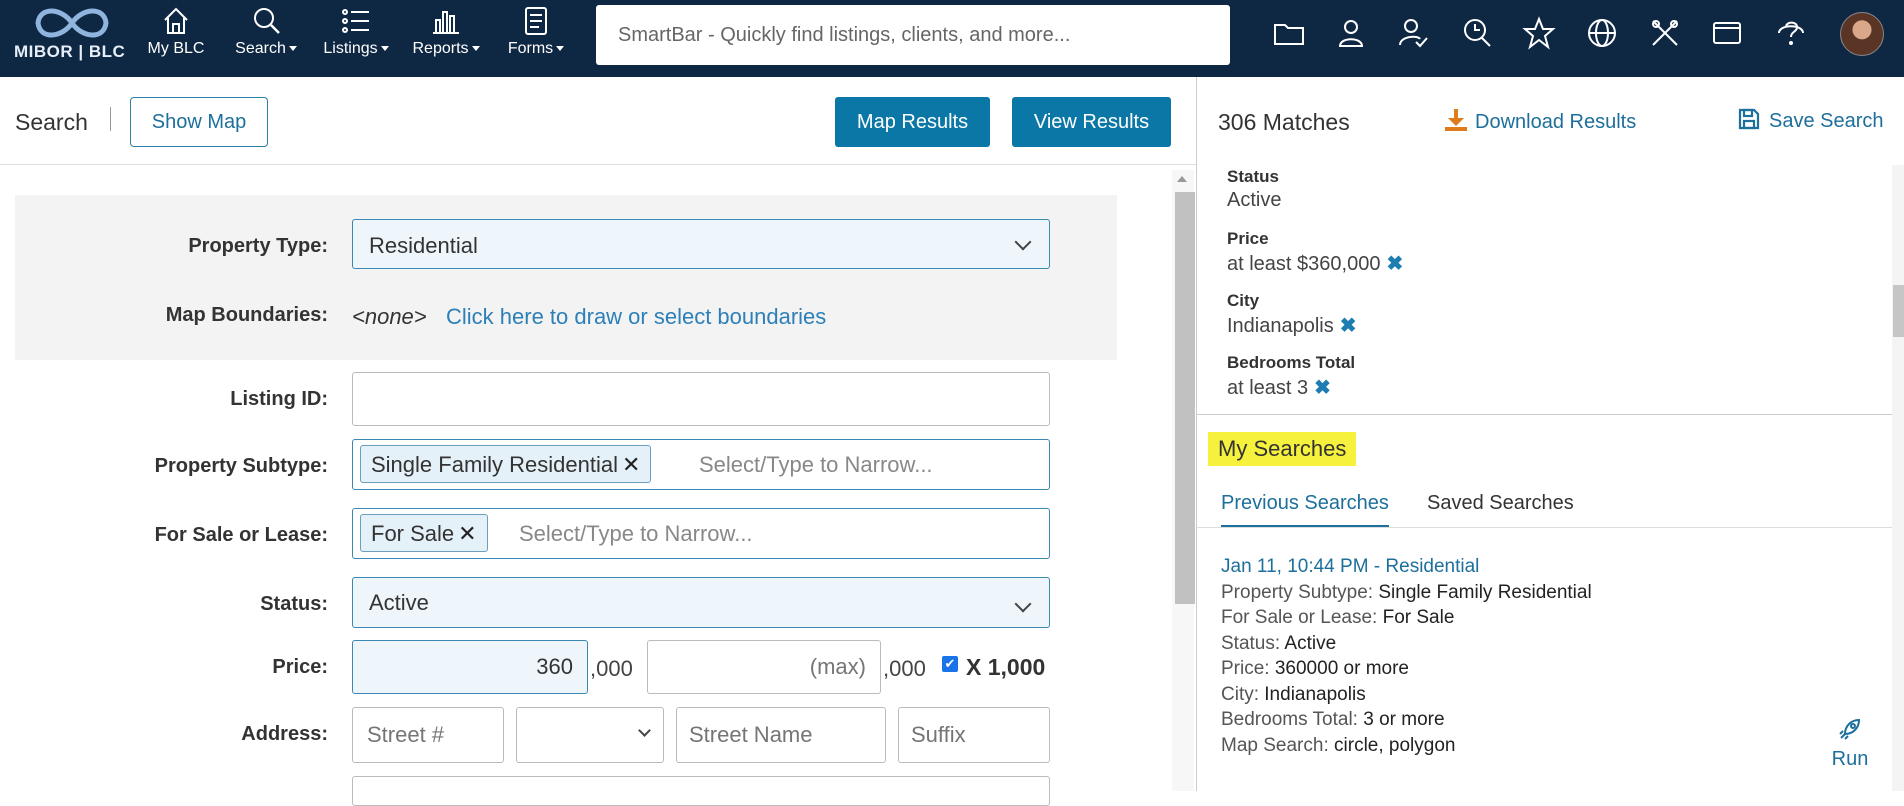 Image resolution: width=1904 pixels, height=806 pixels. Describe the element at coordinates (389, 316) in the screenshot. I see `map-boundaries-value: <none>` at that location.